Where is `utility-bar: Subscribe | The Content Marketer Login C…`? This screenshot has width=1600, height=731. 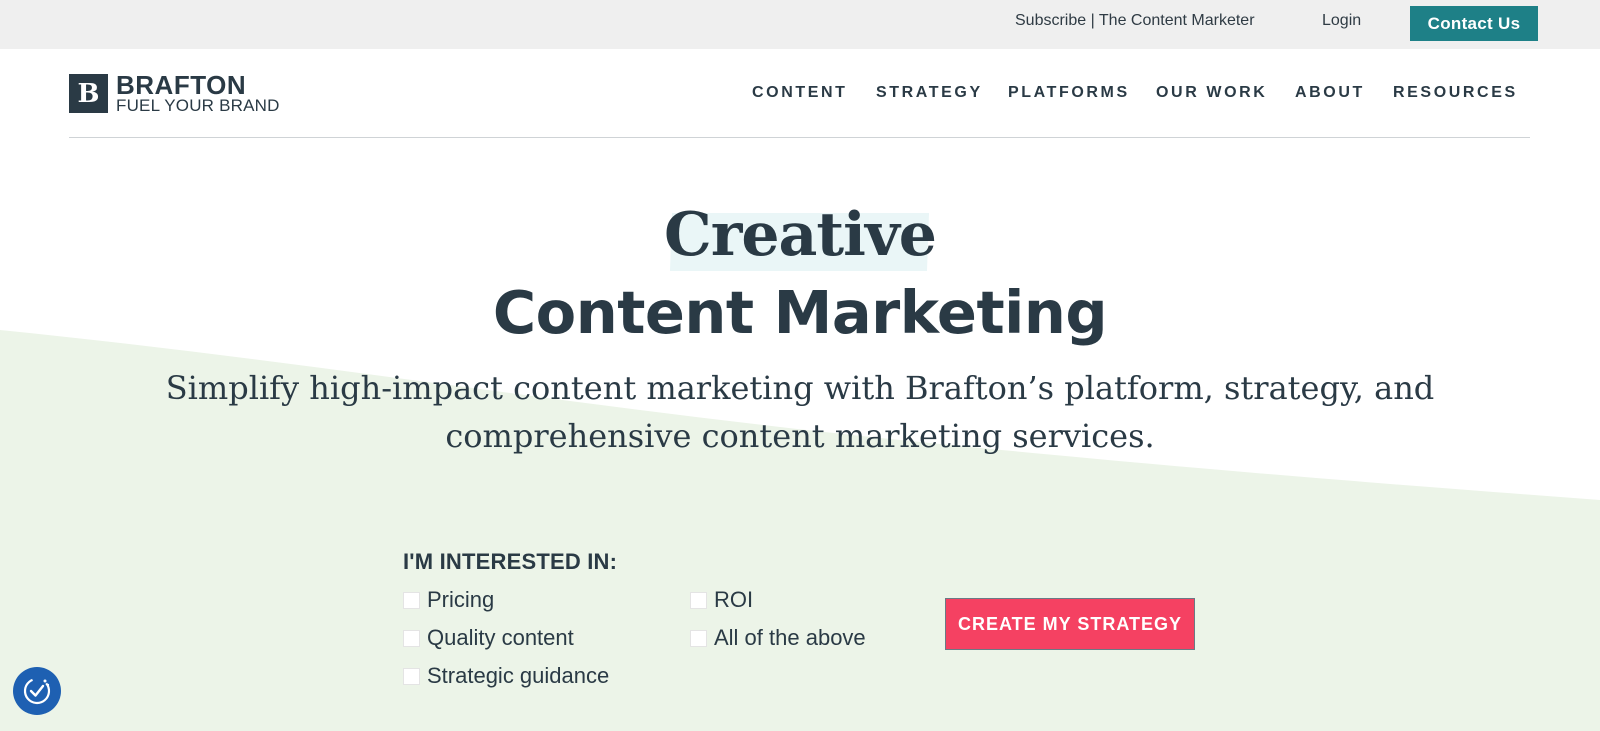
utility-bar: Subscribe | The Content Marketer Login C… is located at coordinates (800, 24).